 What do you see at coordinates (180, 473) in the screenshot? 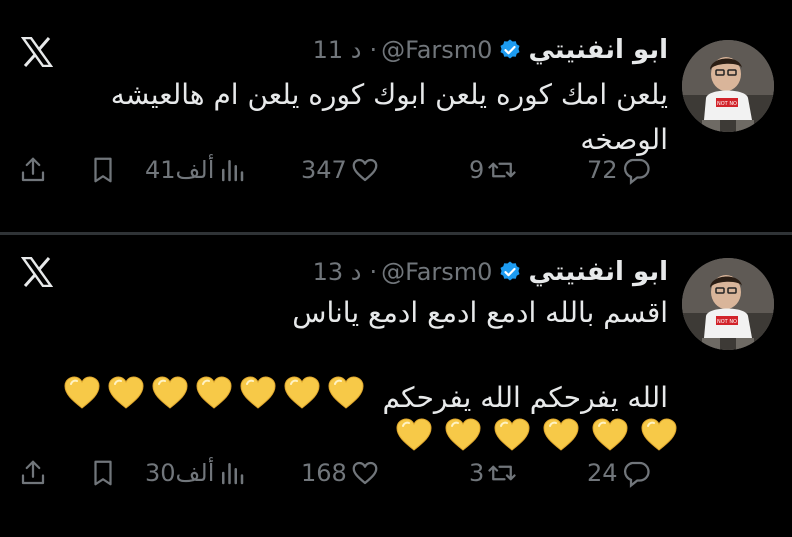
I see `views-count: 30ألف` at bounding box center [180, 473].